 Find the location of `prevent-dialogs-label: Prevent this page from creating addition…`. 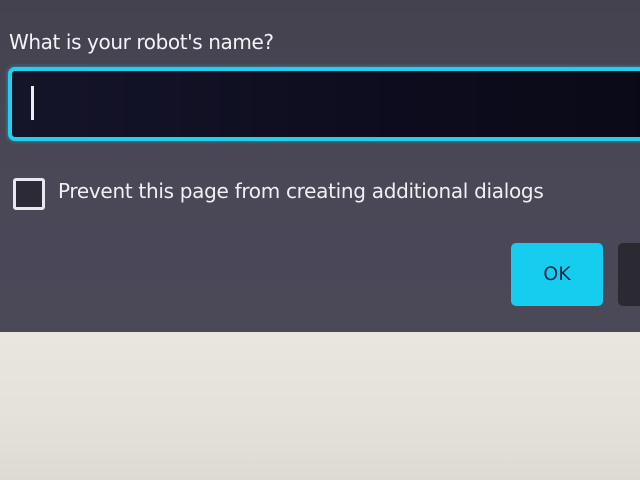

prevent-dialogs-label: Prevent this page from creating addition… is located at coordinates (301, 191).